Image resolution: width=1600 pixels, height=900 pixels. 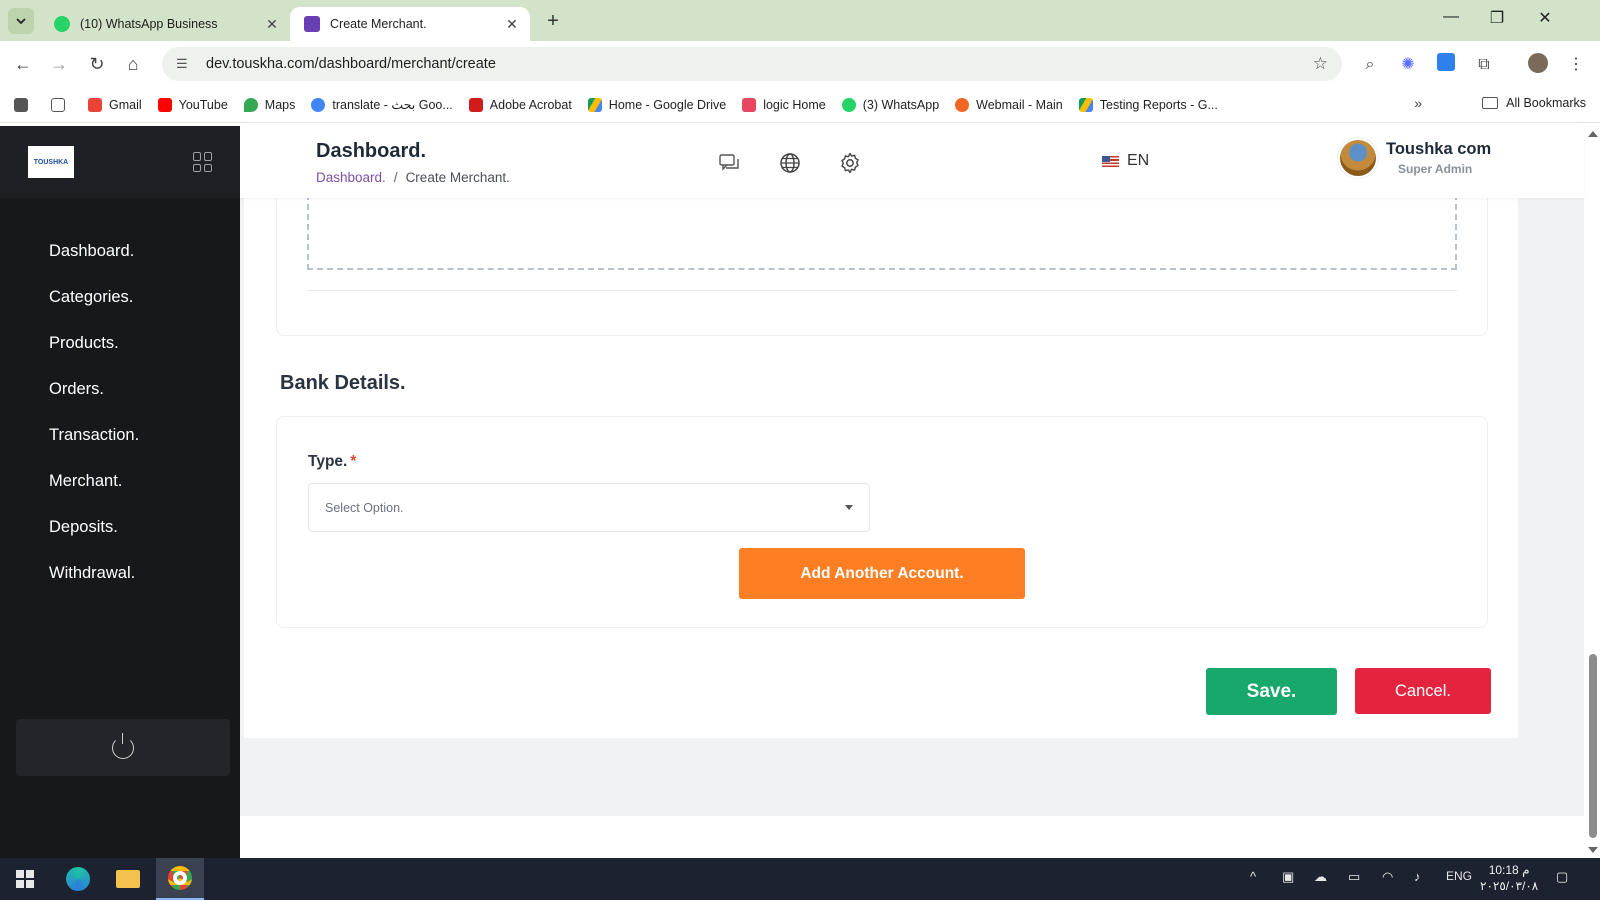 What do you see at coordinates (180, 879) in the screenshot?
I see `chrome-icon` at bounding box center [180, 879].